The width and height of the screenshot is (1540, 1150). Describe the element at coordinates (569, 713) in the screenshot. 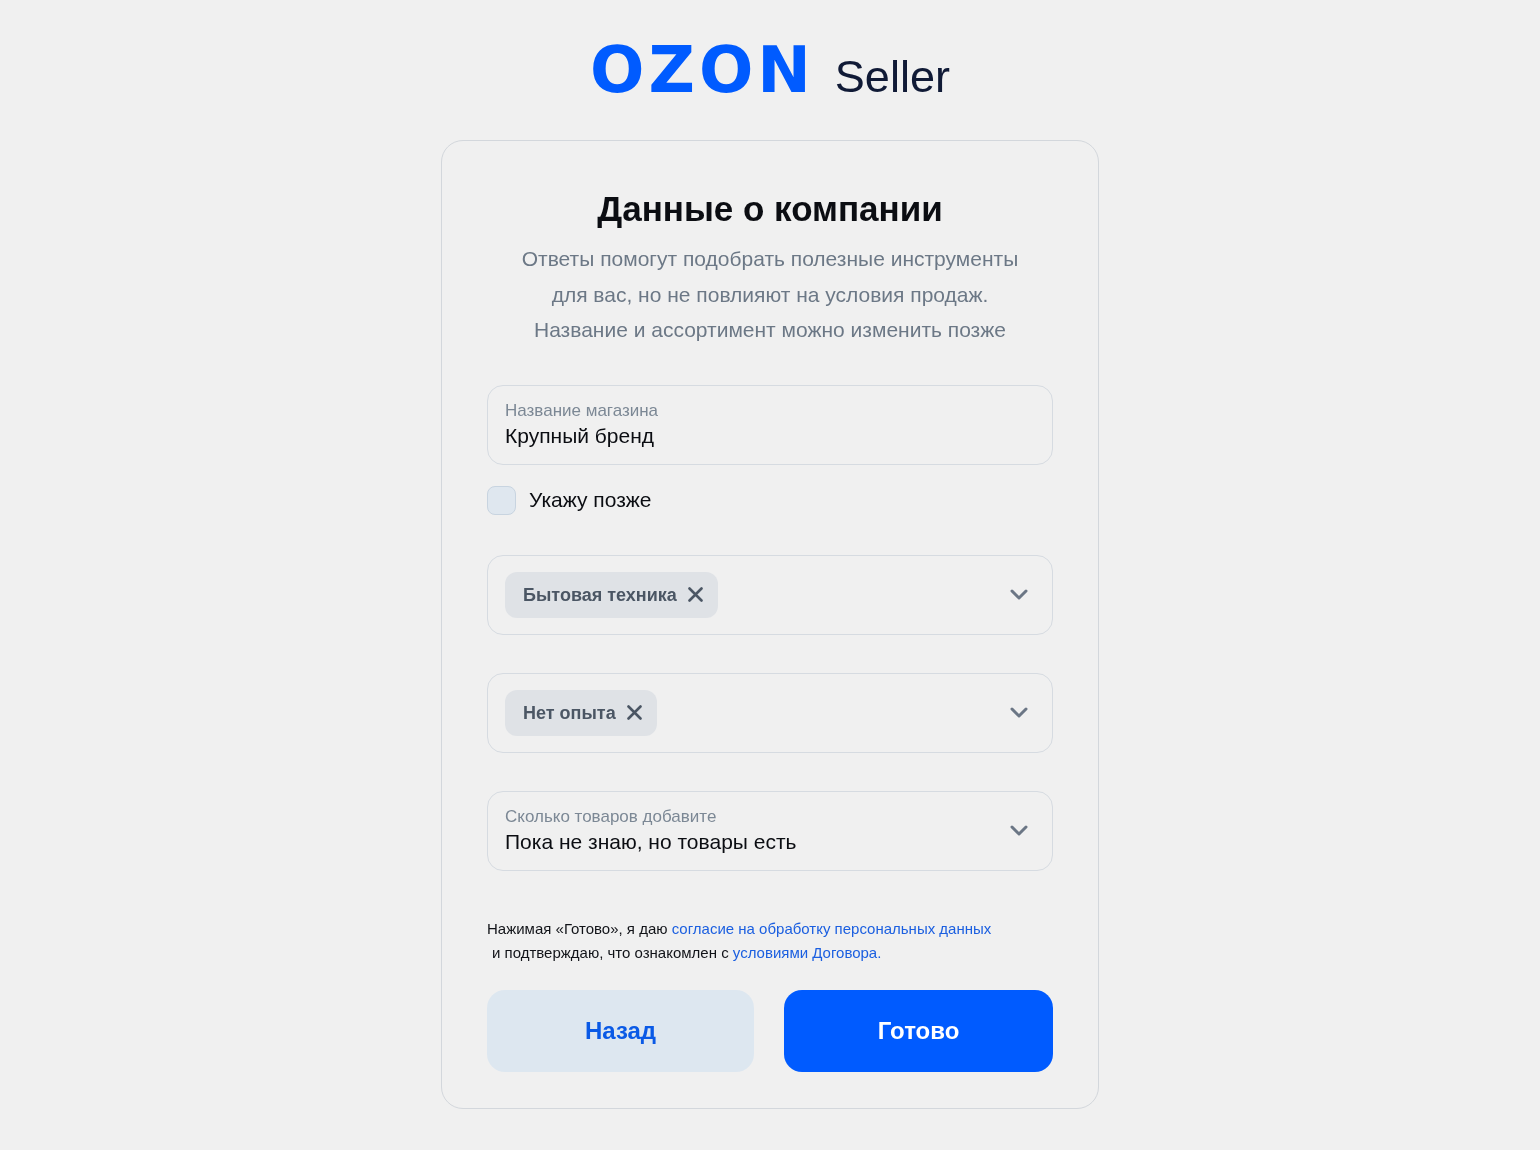

I see `tag-label: Нет опыта` at that location.